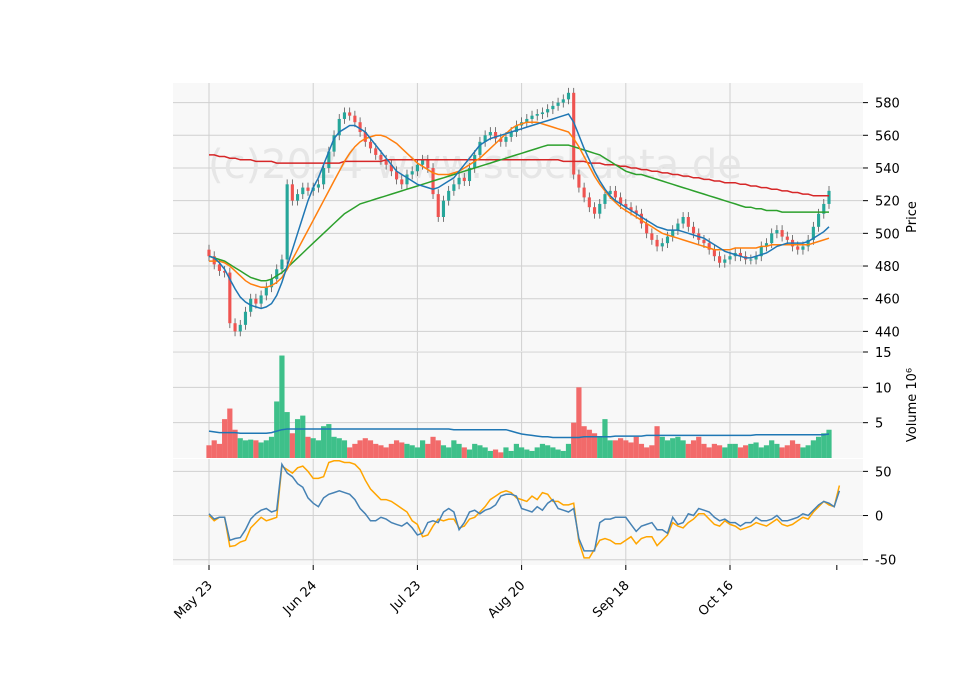 The height and width of the screenshot is (694, 960). Describe the element at coordinates (881, 218) in the screenshot. I see `price-y-axis: 440 460 480 500 520 540 560 580` at that location.